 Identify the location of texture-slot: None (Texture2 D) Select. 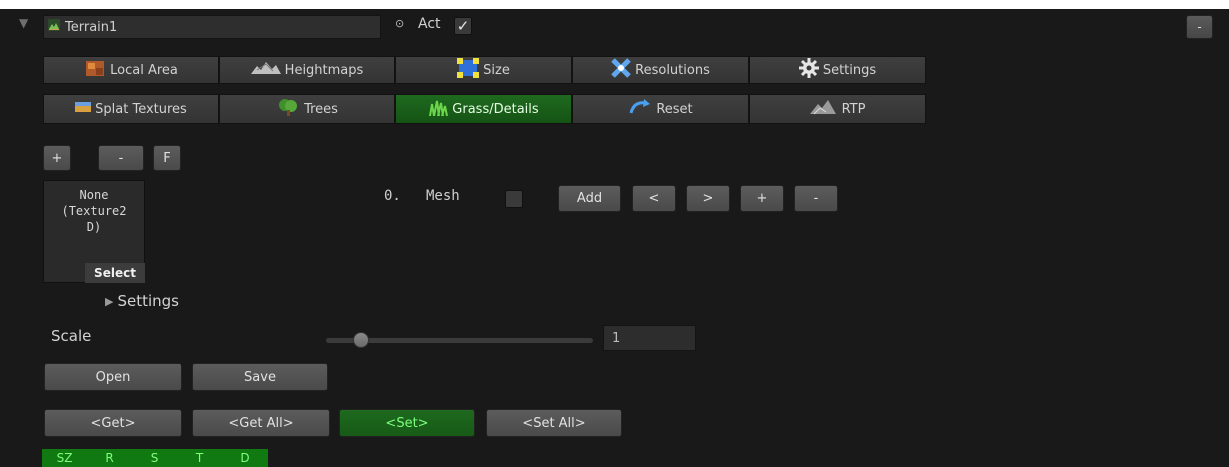
(94, 231).